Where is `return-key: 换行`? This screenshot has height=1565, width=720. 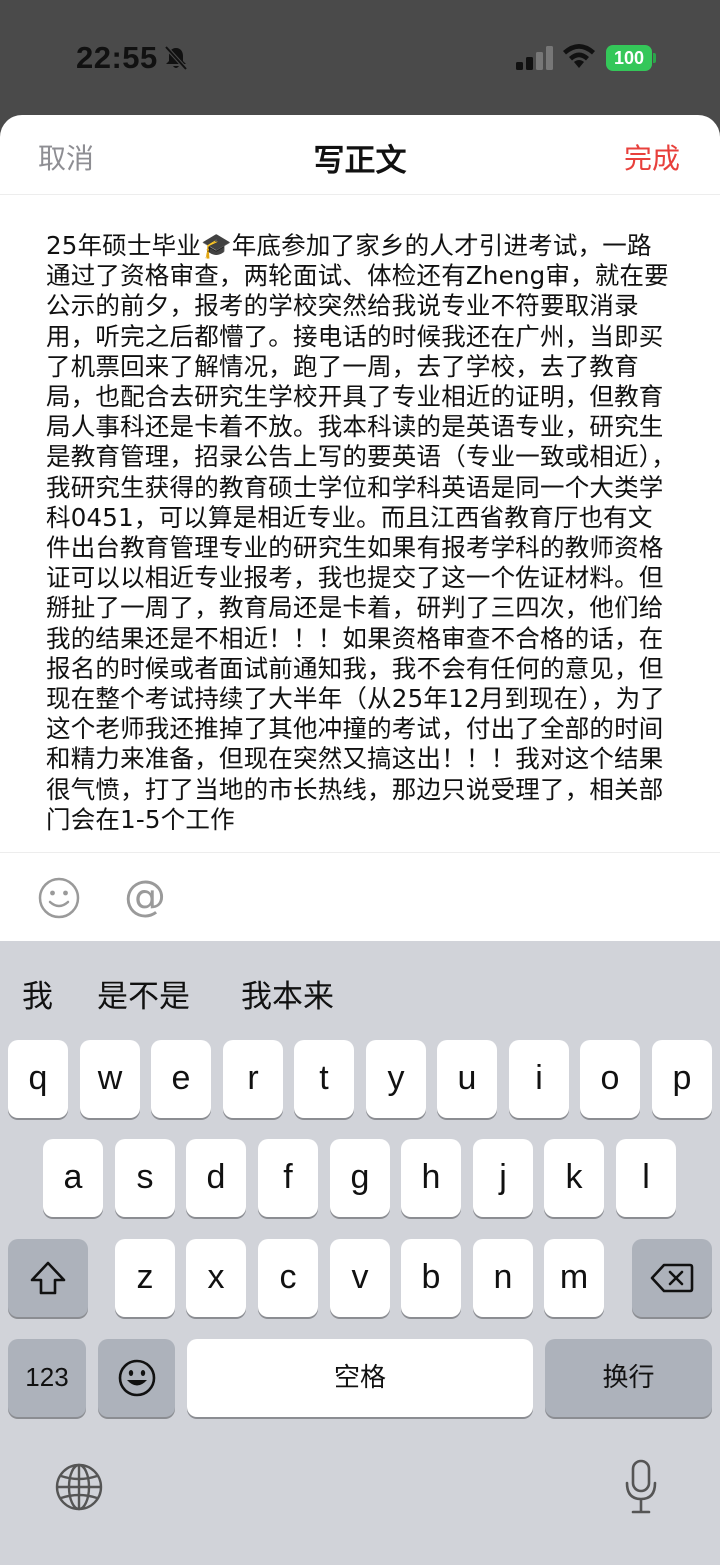 return-key: 换行 is located at coordinates (628, 1378).